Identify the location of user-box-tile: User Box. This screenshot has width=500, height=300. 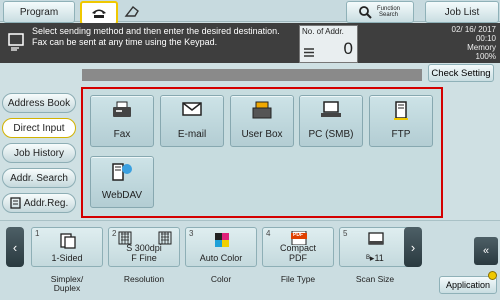
(262, 121).